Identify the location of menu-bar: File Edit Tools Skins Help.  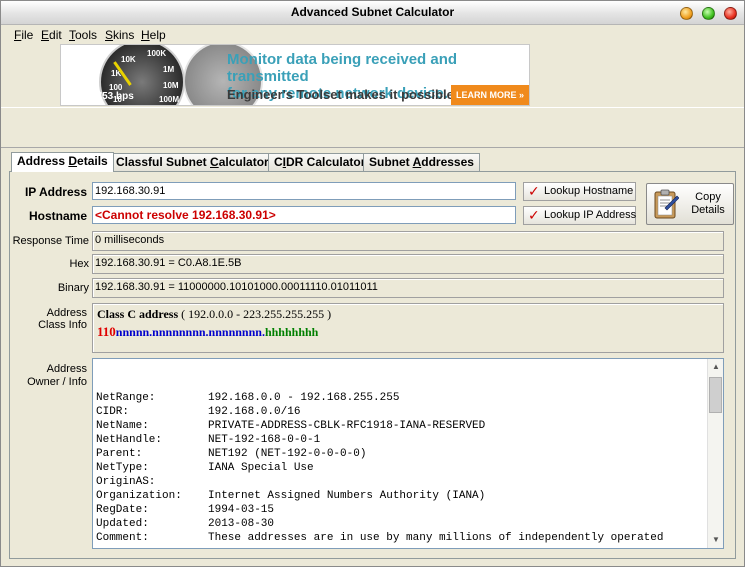
(372, 34).